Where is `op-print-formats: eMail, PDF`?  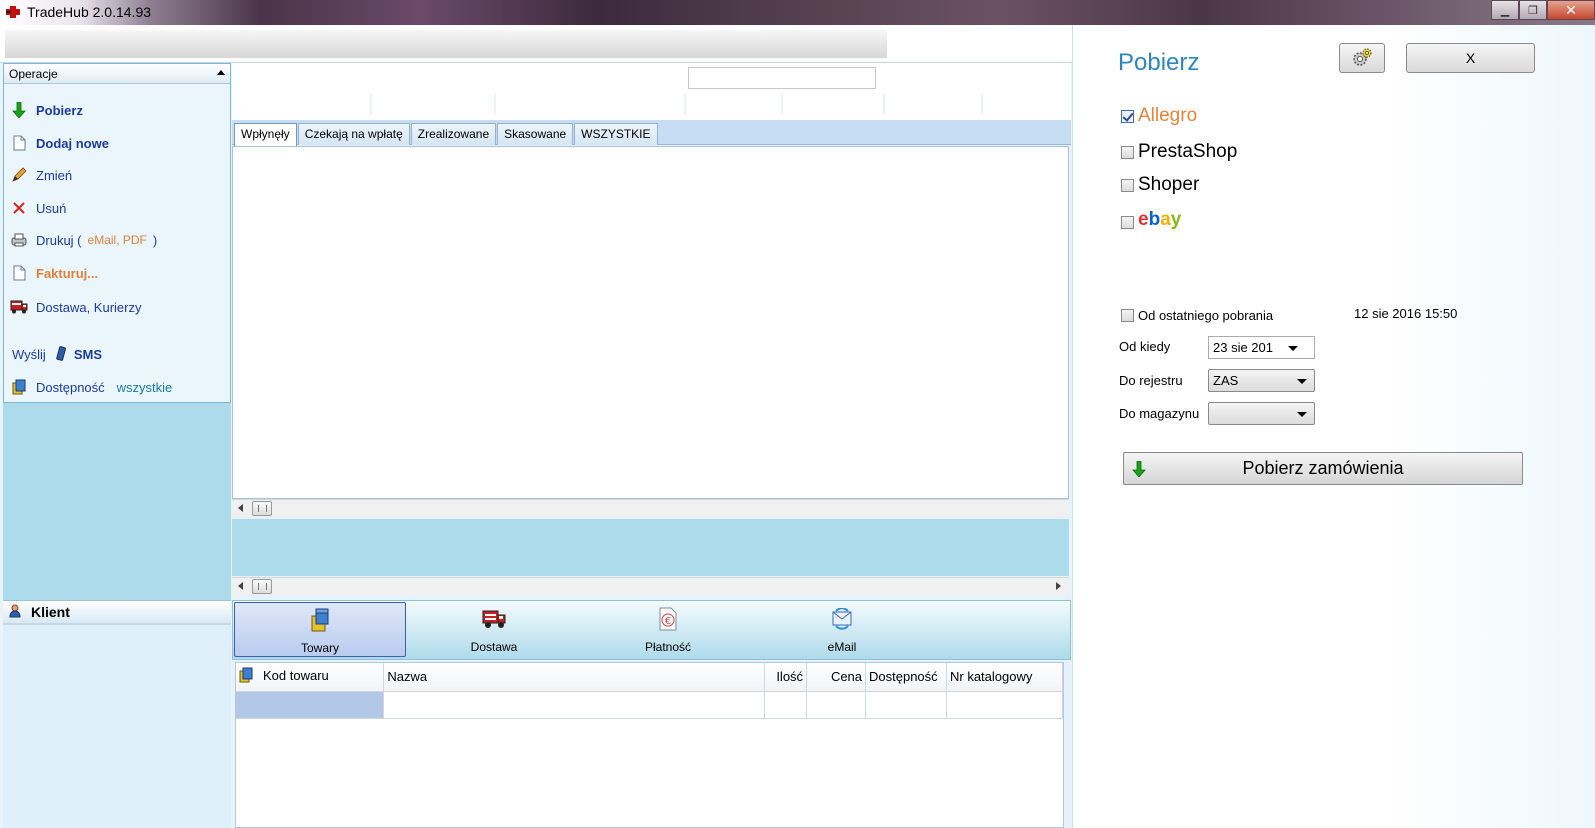
op-print-formats: eMail, PDF is located at coordinates (117, 240).